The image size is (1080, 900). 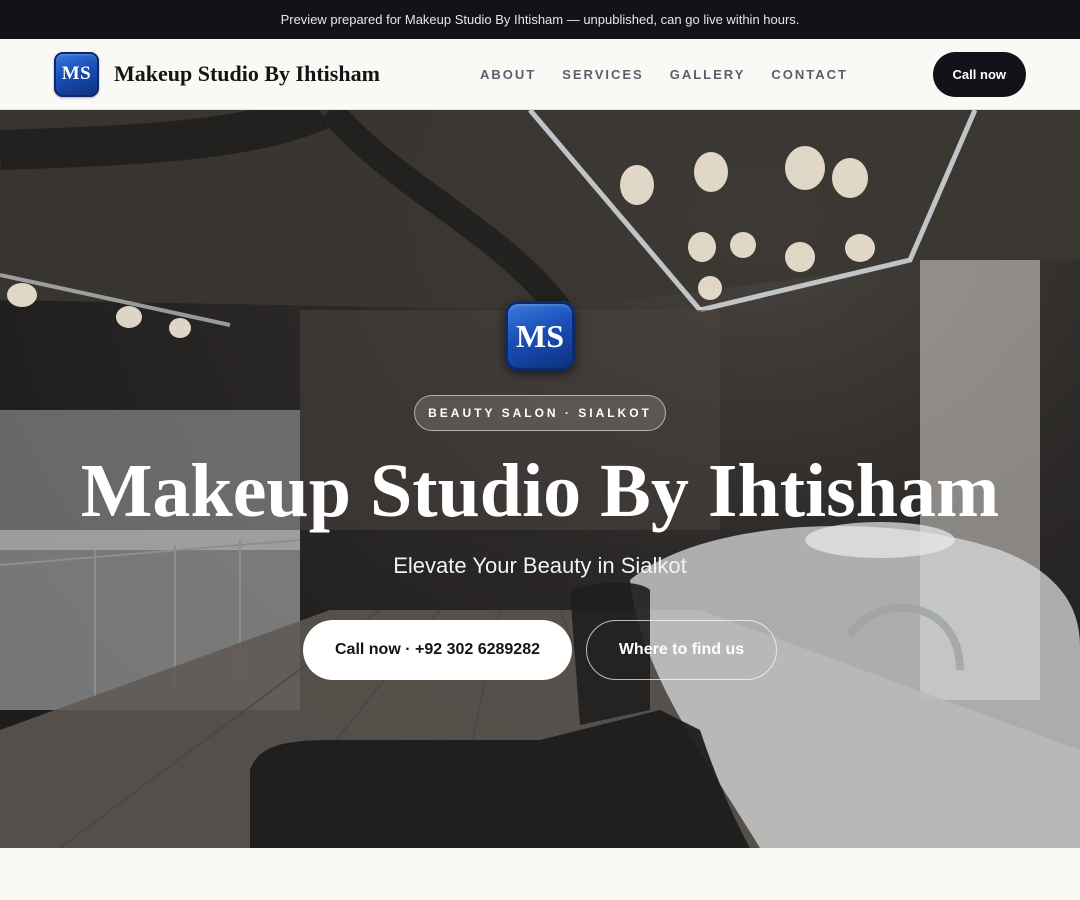 I want to click on hero-logo: MS, so click(x=540, y=336).